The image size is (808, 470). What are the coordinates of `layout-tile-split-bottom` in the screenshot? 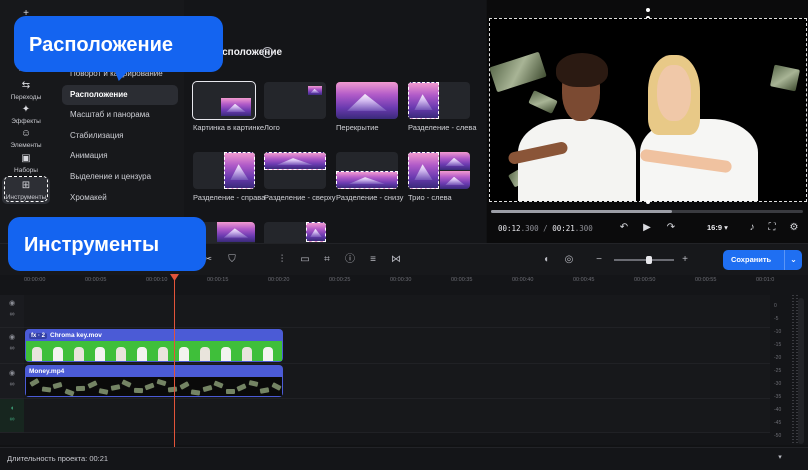 It's located at (367, 170).